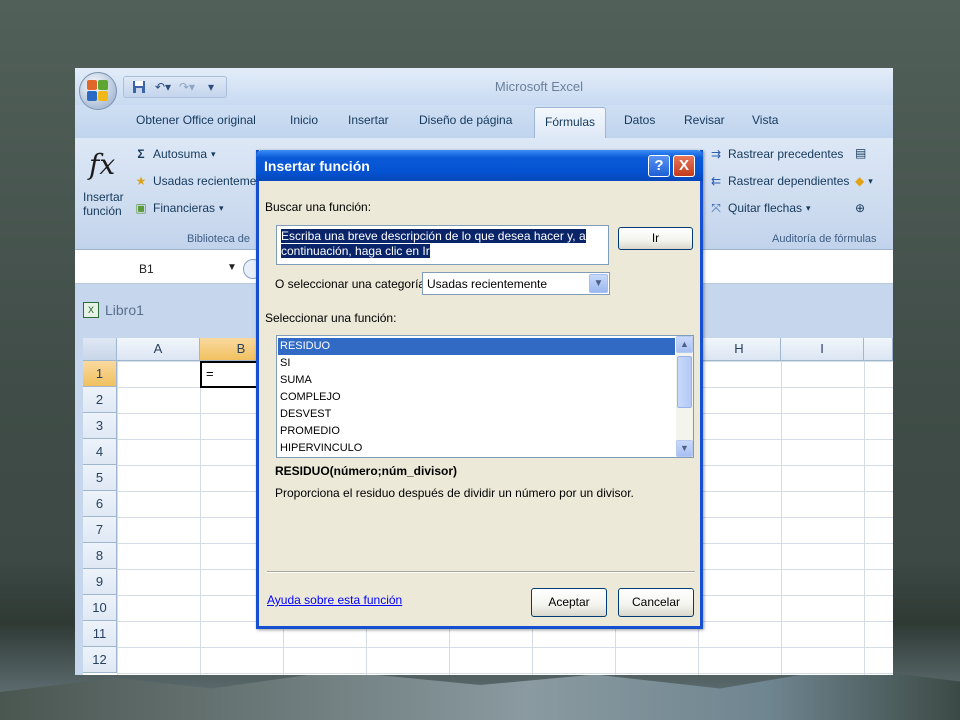 The image size is (960, 720). Describe the element at coordinates (716, 181) in the screenshot. I see `trace-dependents-icon: ⇇` at that location.